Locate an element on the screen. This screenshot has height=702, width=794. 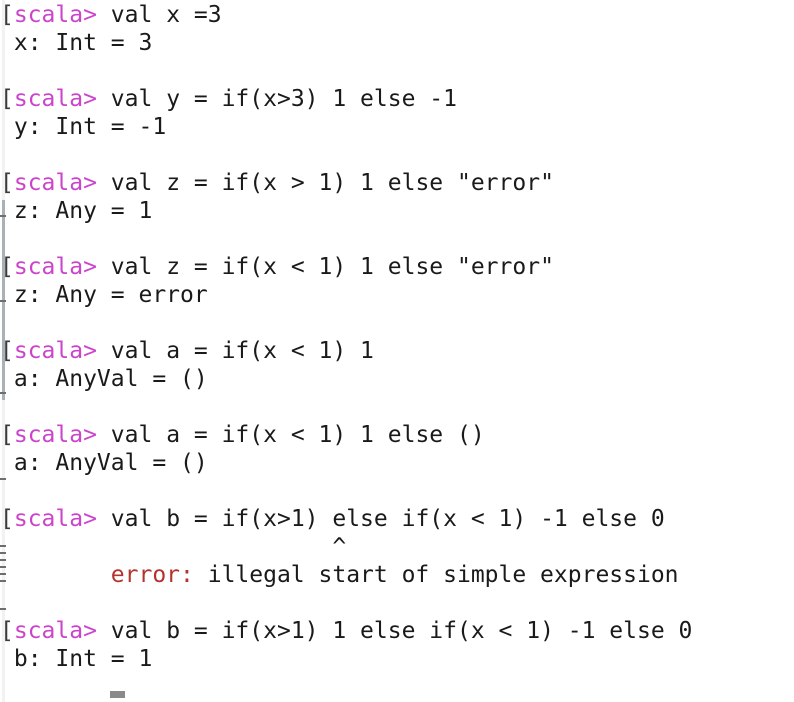
console-prompt-line: [scala> val y = if(x>3) 1 else -1 is located at coordinates (228, 99).